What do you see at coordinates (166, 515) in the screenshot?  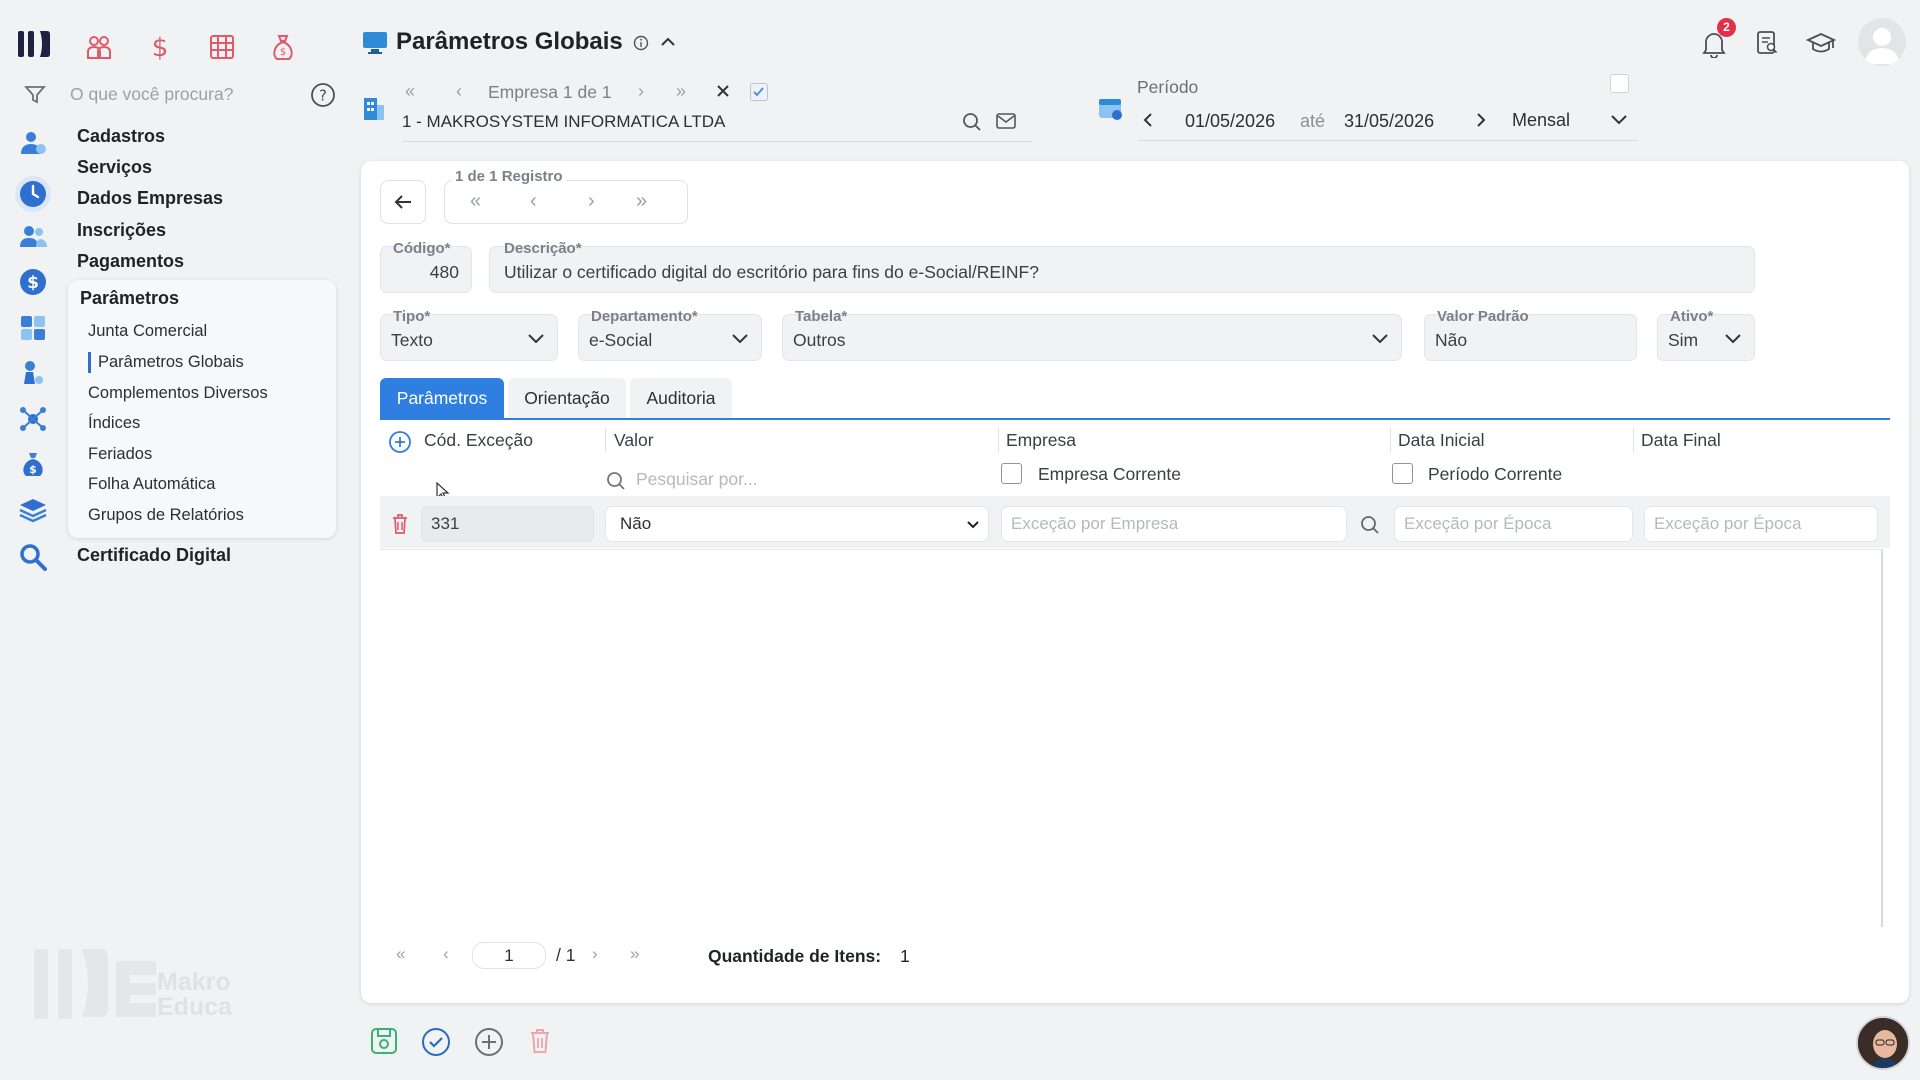 I see `submenu-grupos-relatorios: Grupos de Relatórios` at bounding box center [166, 515].